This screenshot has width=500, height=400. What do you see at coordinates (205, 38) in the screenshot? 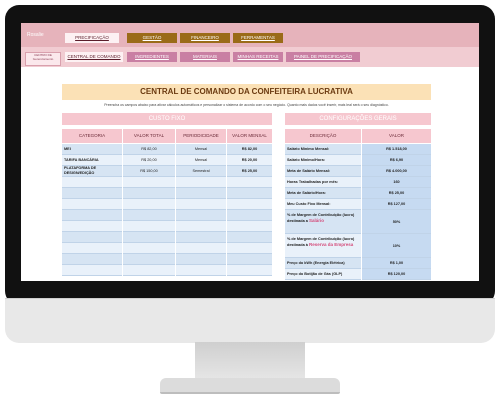
I see `tab-financeiro: FINANCEIRO` at bounding box center [205, 38].